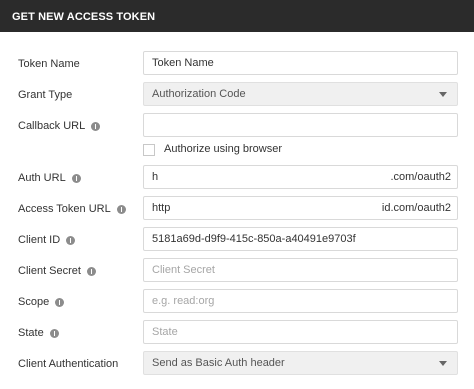  What do you see at coordinates (300, 94) in the screenshot?
I see `grant-type-select: Authorization Code` at bounding box center [300, 94].